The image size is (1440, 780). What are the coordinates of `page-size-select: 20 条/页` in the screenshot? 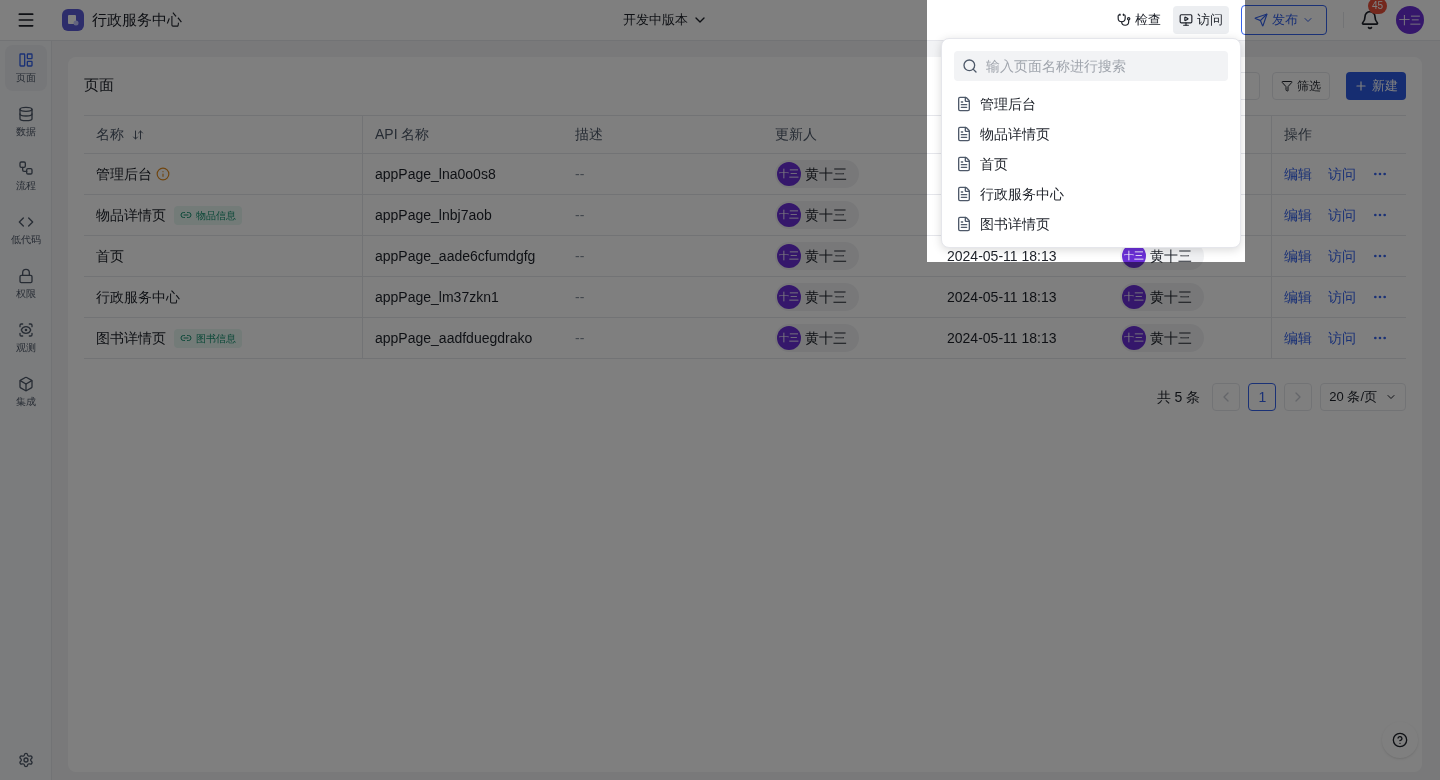 It's located at (1363, 397).